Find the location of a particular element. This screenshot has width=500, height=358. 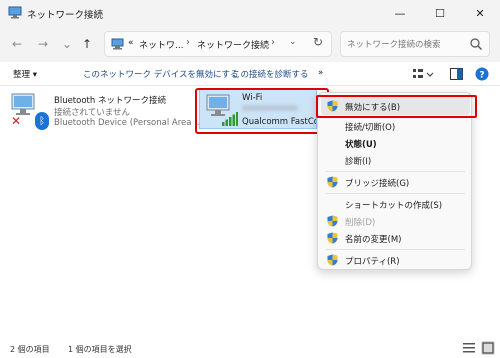

help-button: ? is located at coordinates (482, 74).